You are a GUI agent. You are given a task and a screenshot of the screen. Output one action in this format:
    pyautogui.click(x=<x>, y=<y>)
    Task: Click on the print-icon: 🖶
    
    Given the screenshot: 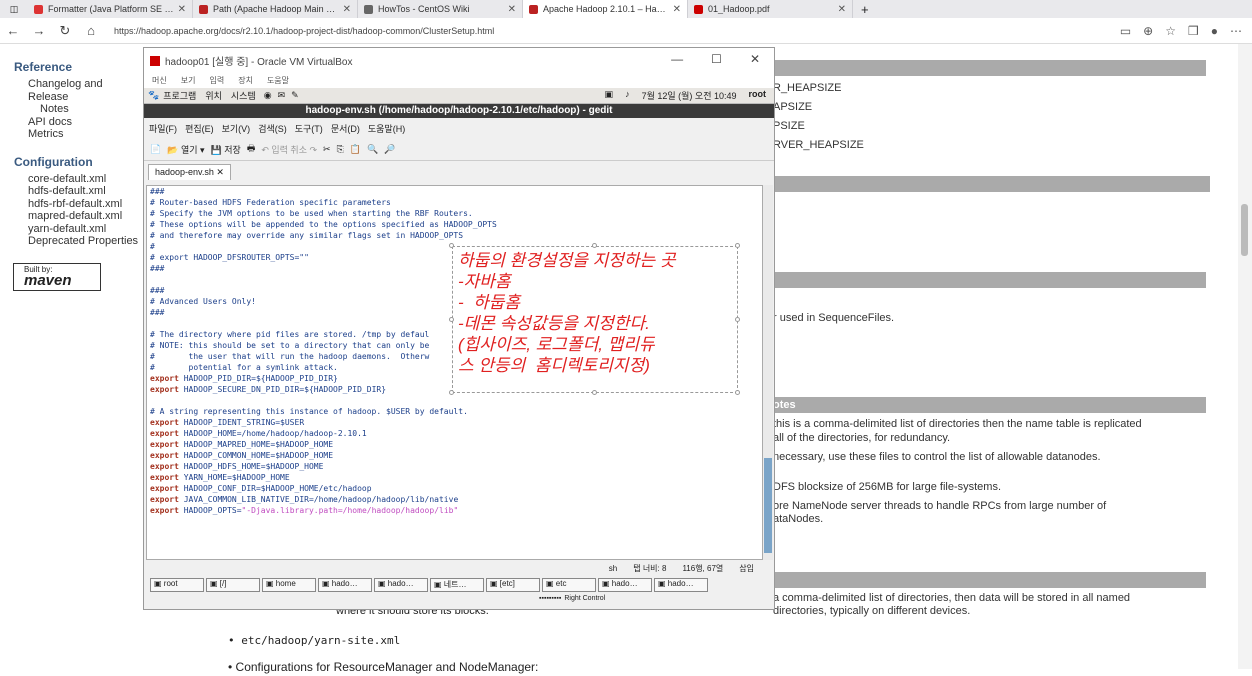 What is the action you would take?
    pyautogui.click(x=251, y=149)
    